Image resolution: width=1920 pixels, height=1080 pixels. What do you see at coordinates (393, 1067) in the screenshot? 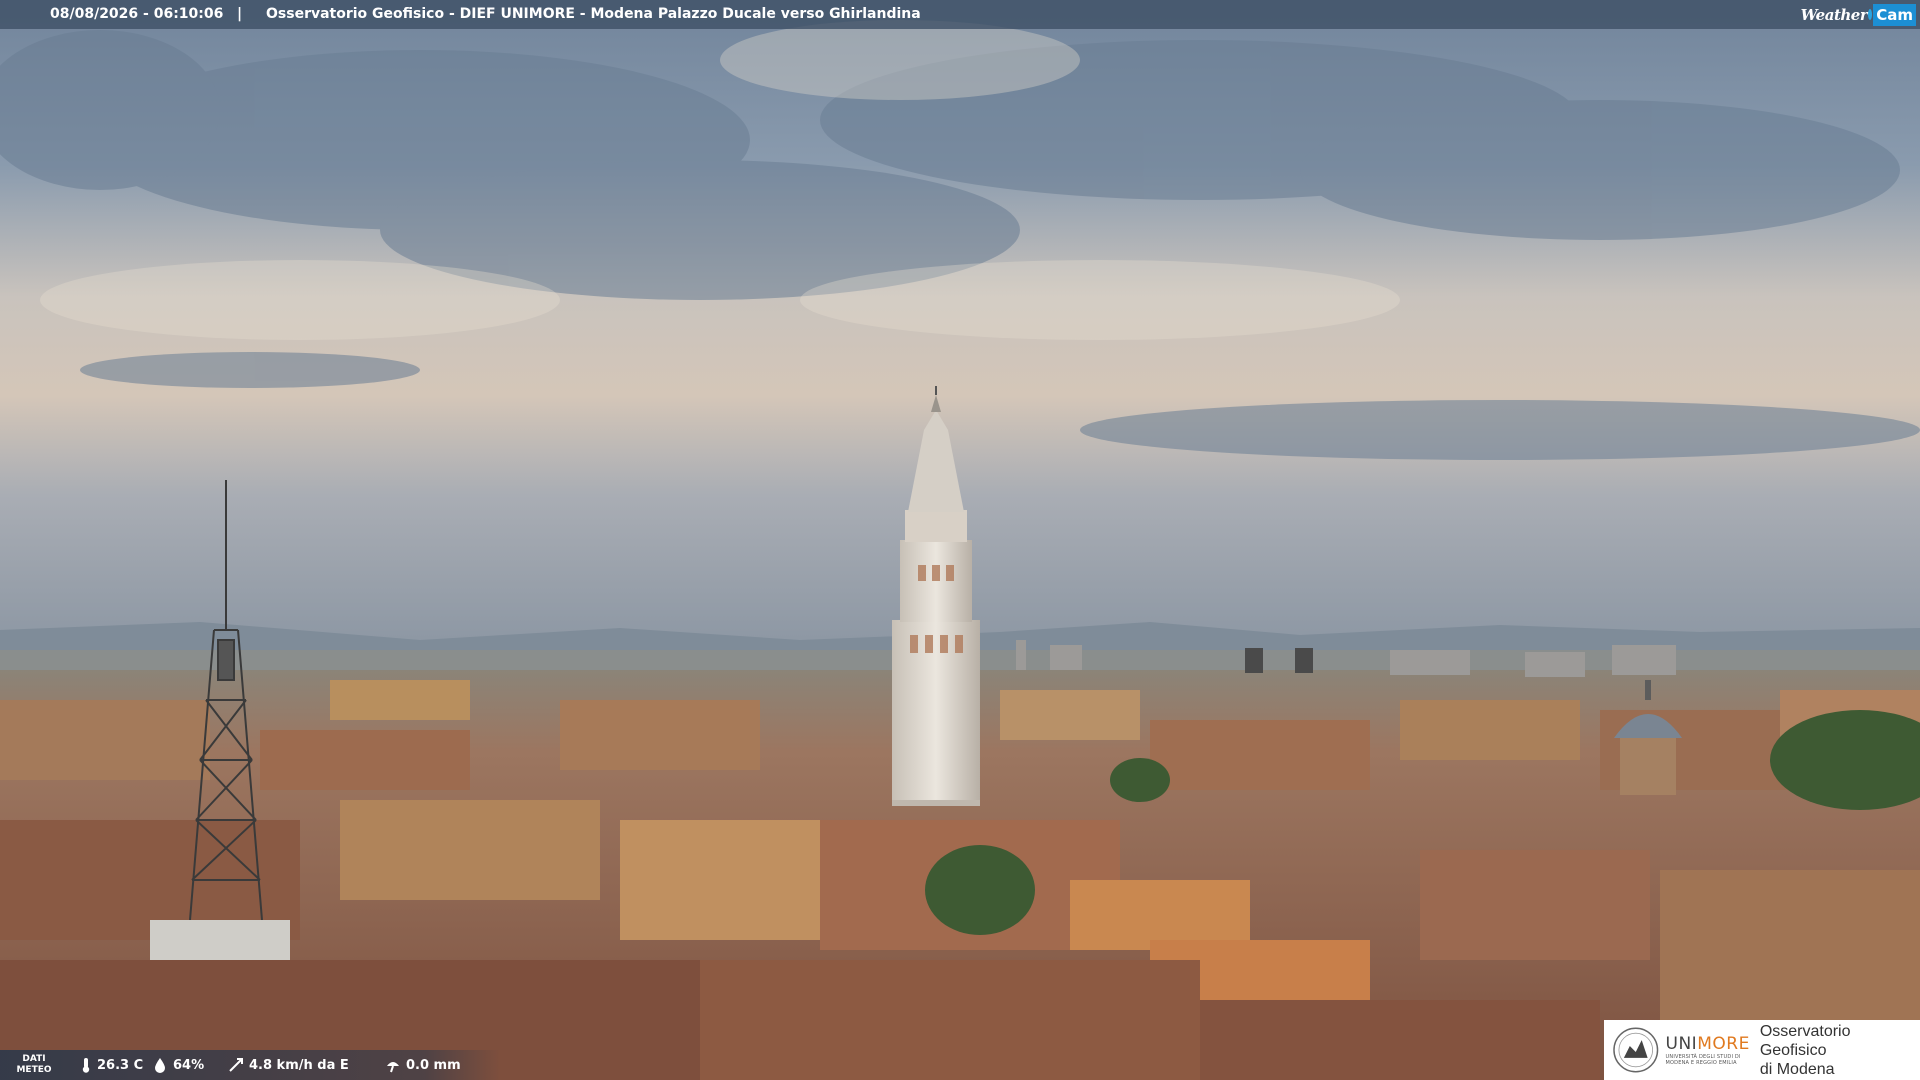
I see `rain-gauge-icon` at bounding box center [393, 1067].